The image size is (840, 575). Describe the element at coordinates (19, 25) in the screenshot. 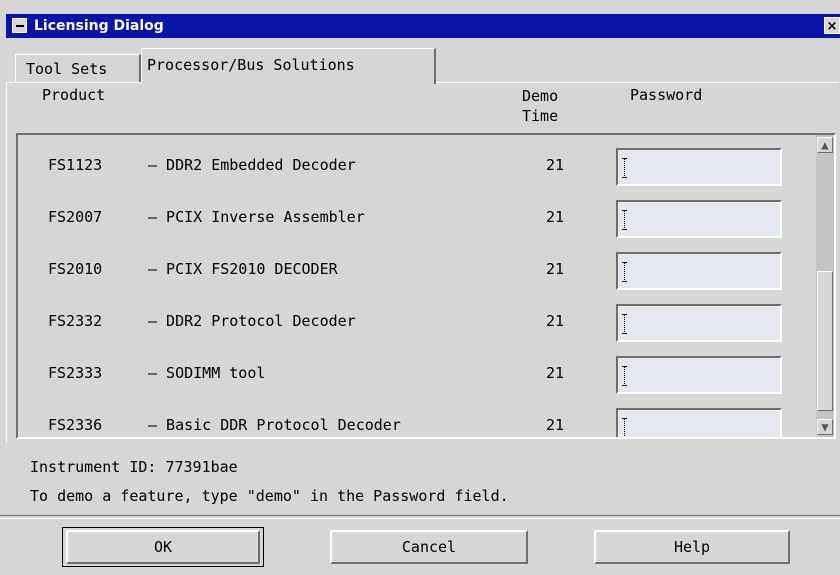

I see `window-menu-icon` at that location.